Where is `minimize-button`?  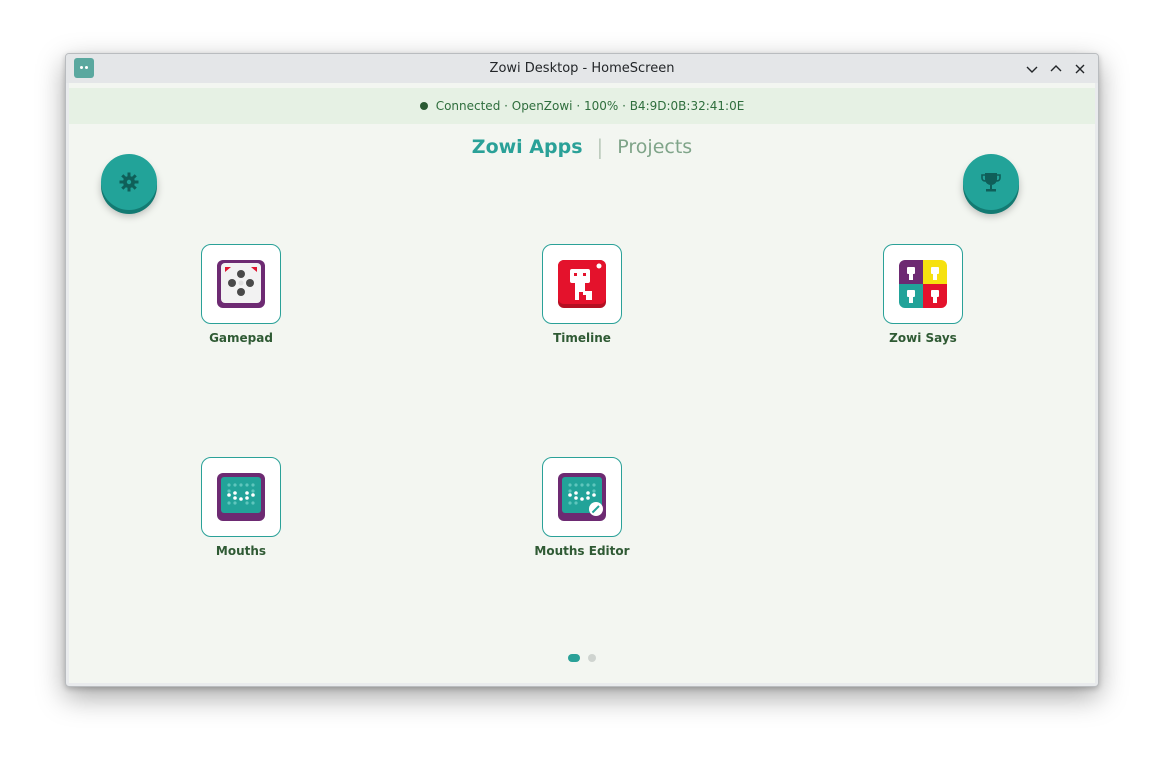 minimize-button is located at coordinates (1032, 69).